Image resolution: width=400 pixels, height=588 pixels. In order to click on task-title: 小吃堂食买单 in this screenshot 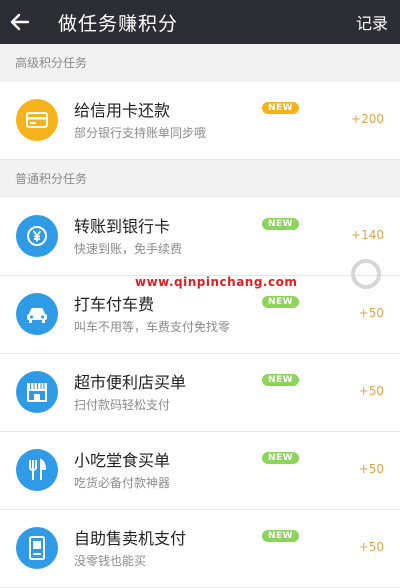, I will do `click(122, 460)`.